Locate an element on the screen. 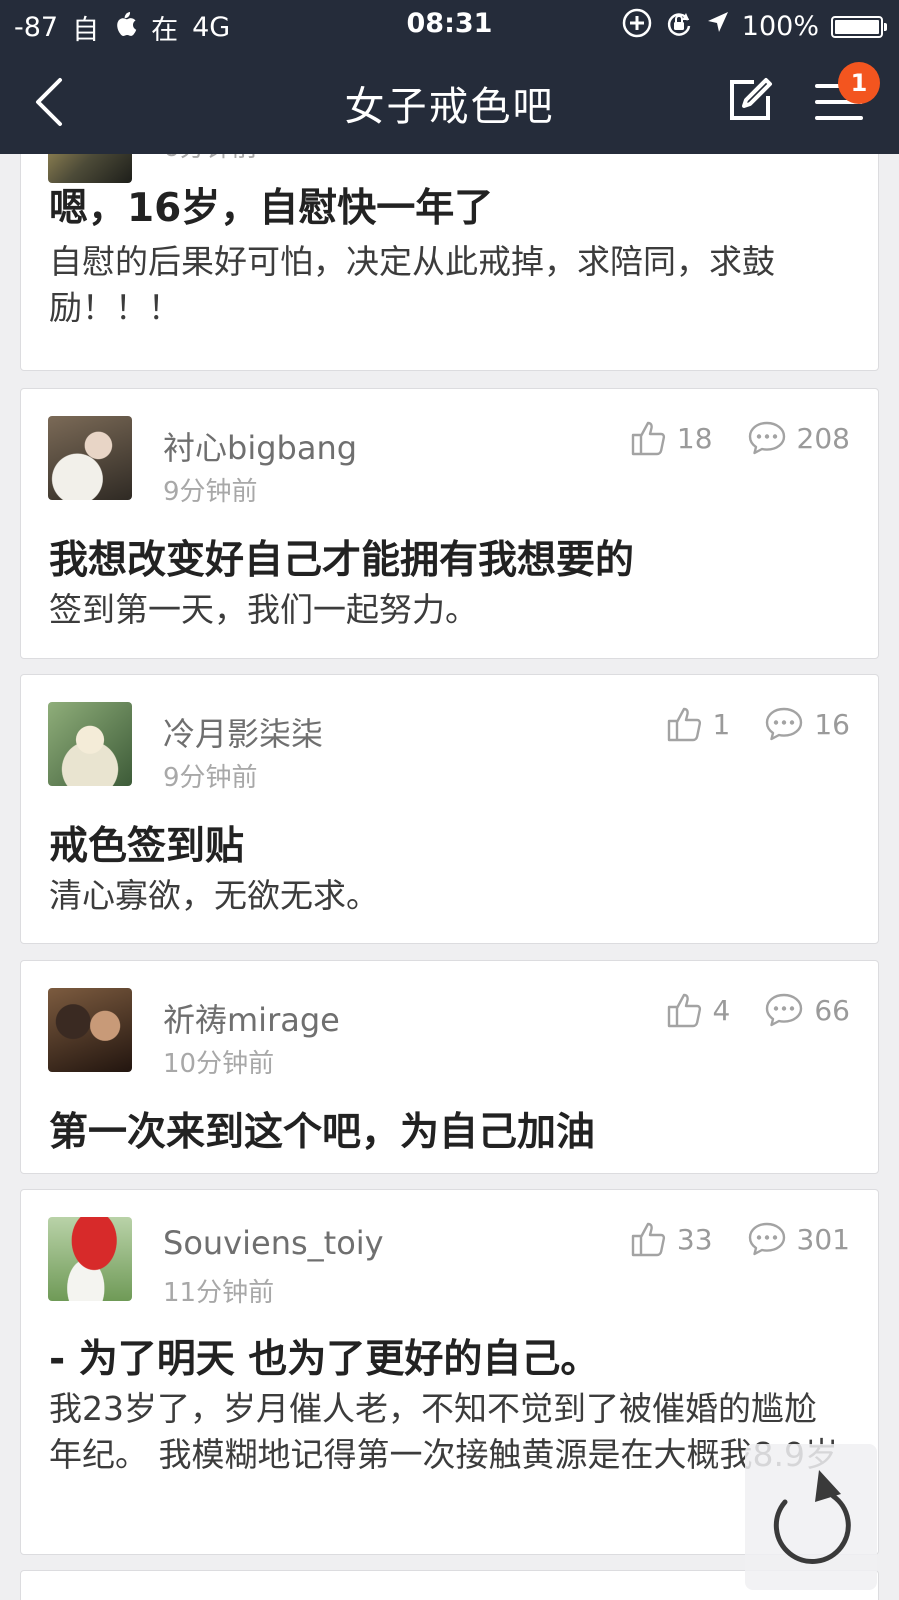  like-count: 33 is located at coordinates (671, 1239).